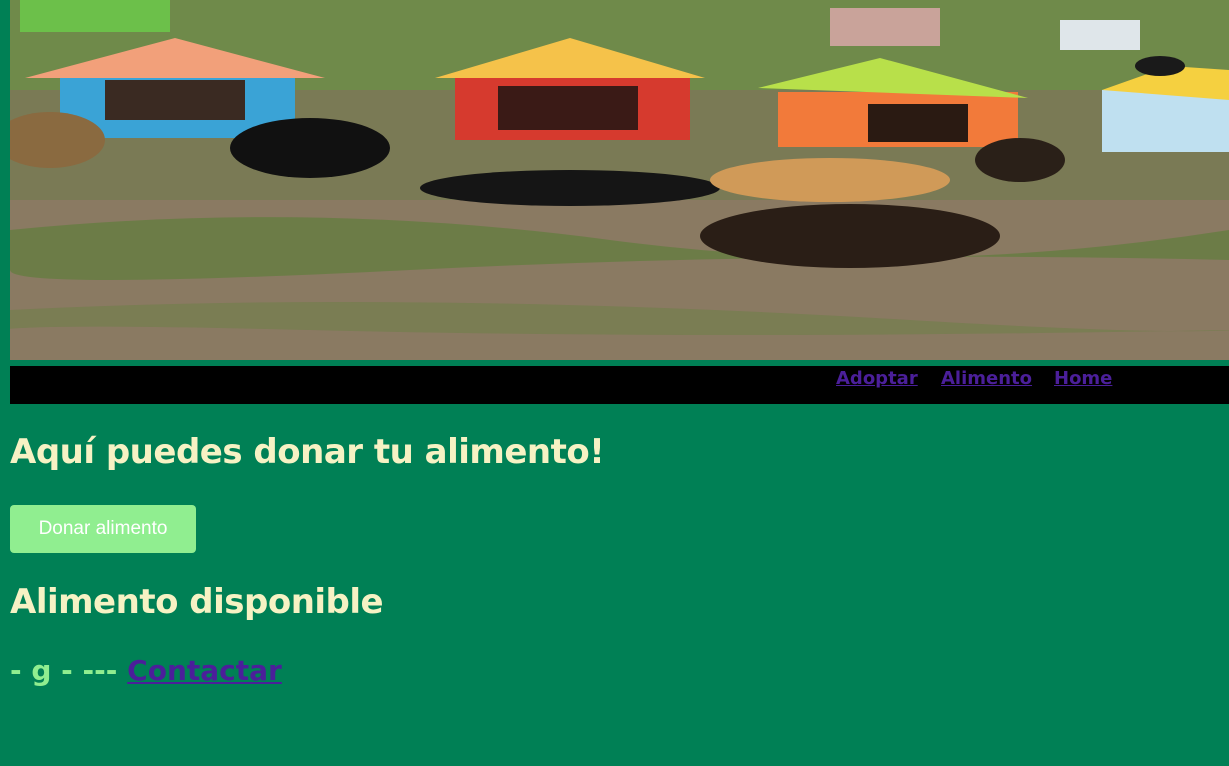 Image resolution: width=1229 pixels, height=766 pixels. What do you see at coordinates (986, 378) in the screenshot?
I see `nav-alimento-link: Alimento` at bounding box center [986, 378].